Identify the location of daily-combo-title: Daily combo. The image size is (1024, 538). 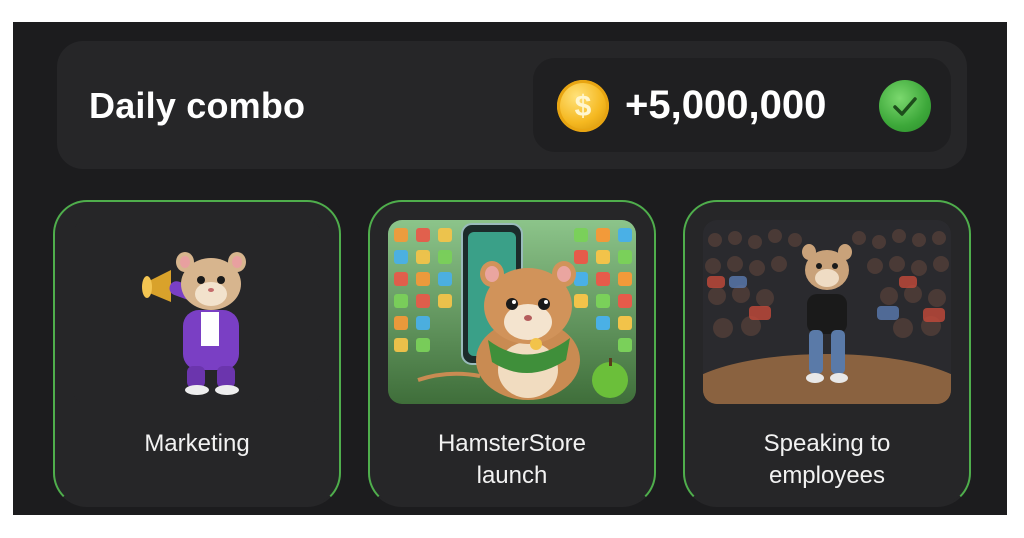
(197, 105).